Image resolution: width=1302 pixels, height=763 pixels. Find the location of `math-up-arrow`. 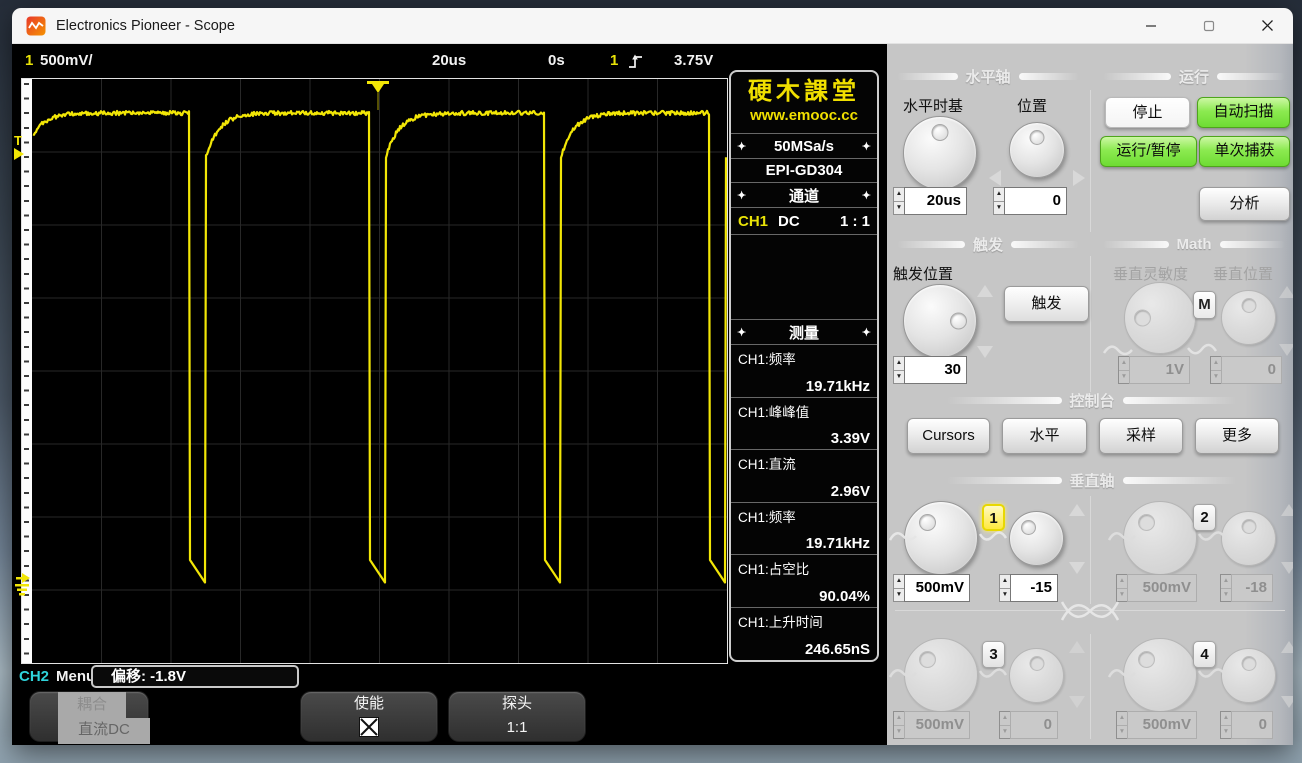

math-up-arrow is located at coordinates (1286, 292).